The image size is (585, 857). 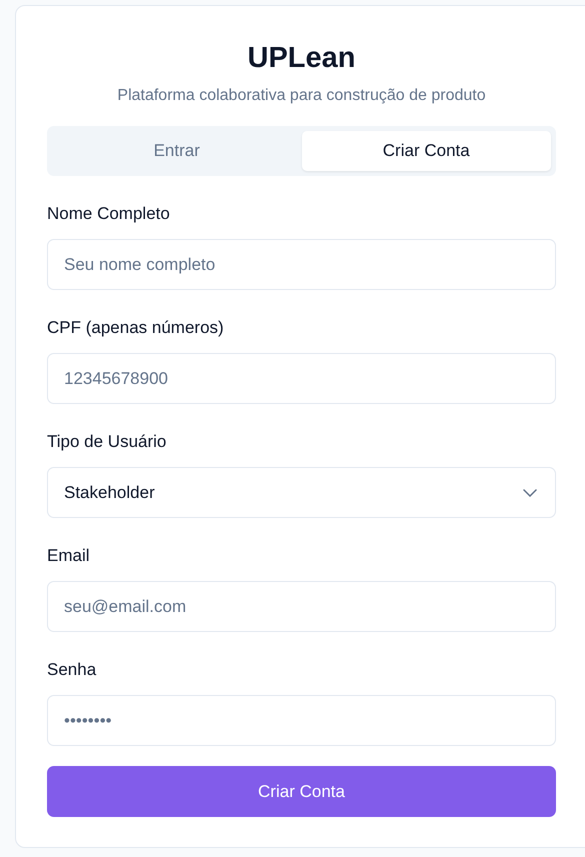 I want to click on tab: Entrar, so click(x=177, y=151).